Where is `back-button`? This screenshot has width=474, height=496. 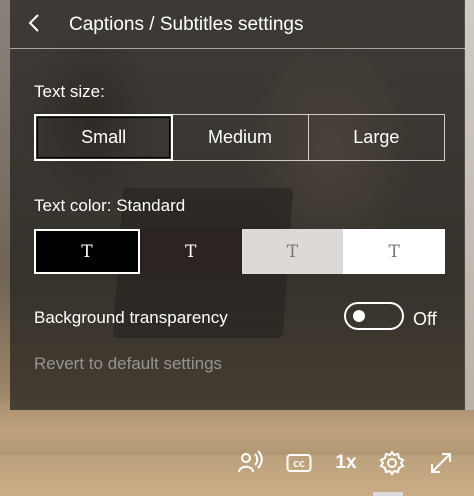
back-button is located at coordinates (34, 23).